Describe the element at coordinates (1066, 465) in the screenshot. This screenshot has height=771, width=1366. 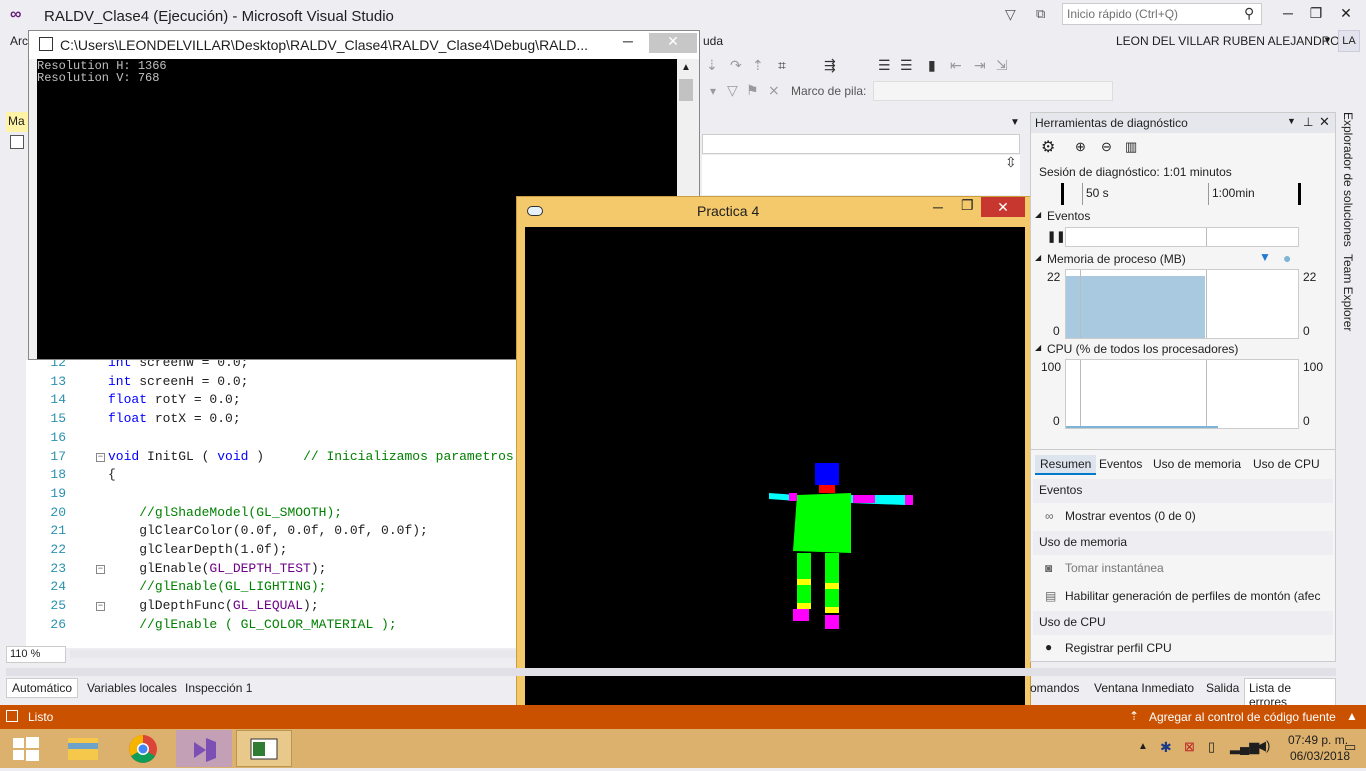
I see `tab-resumen: Resumen` at that location.